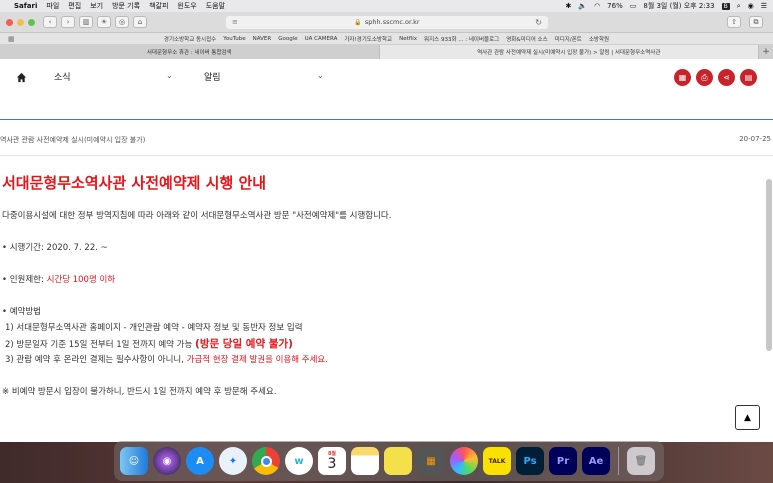 This screenshot has width=773, height=483. Describe the element at coordinates (756, 22) in the screenshot. I see `tabs-overview-icon: ⧉` at that location.